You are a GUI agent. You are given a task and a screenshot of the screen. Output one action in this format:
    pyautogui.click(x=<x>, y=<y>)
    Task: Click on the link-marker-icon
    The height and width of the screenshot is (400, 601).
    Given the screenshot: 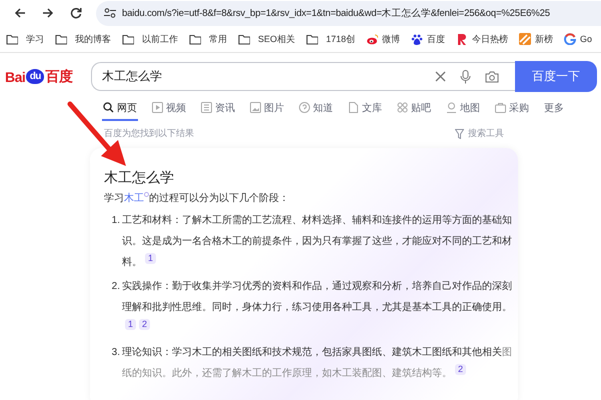 What is the action you would take?
    pyautogui.click(x=146, y=194)
    